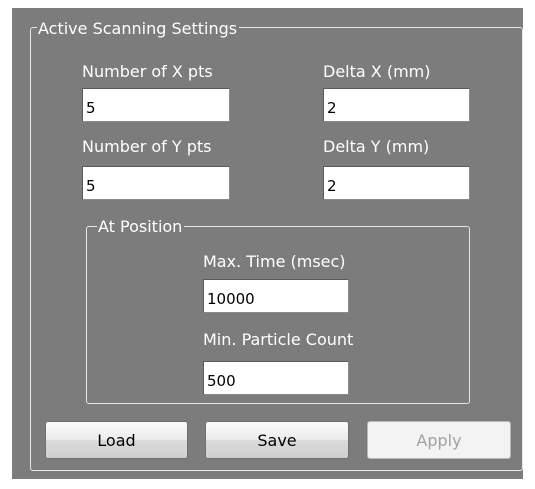 This screenshot has width=535, height=489. I want to click on max-time-label: Max. Time (msec), so click(274, 261).